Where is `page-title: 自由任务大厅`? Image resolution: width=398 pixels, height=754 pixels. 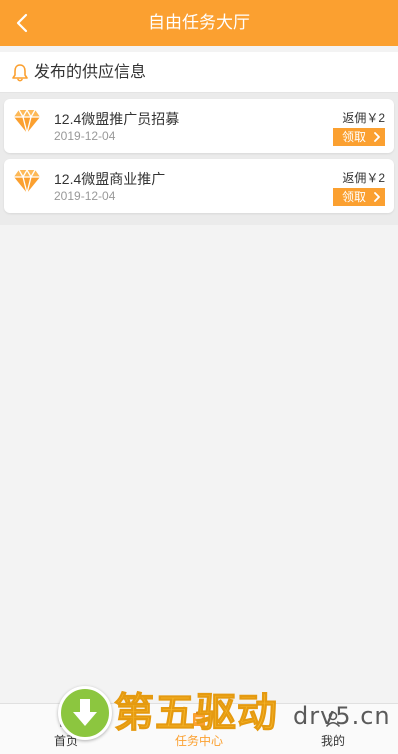 page-title: 自由任务大厅 is located at coordinates (199, 22).